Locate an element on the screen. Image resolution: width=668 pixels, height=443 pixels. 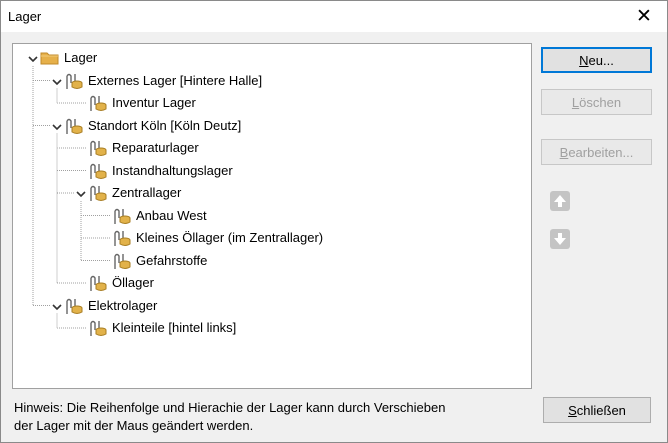
bearbeiten-mnemonic: B is located at coordinates (564, 152).